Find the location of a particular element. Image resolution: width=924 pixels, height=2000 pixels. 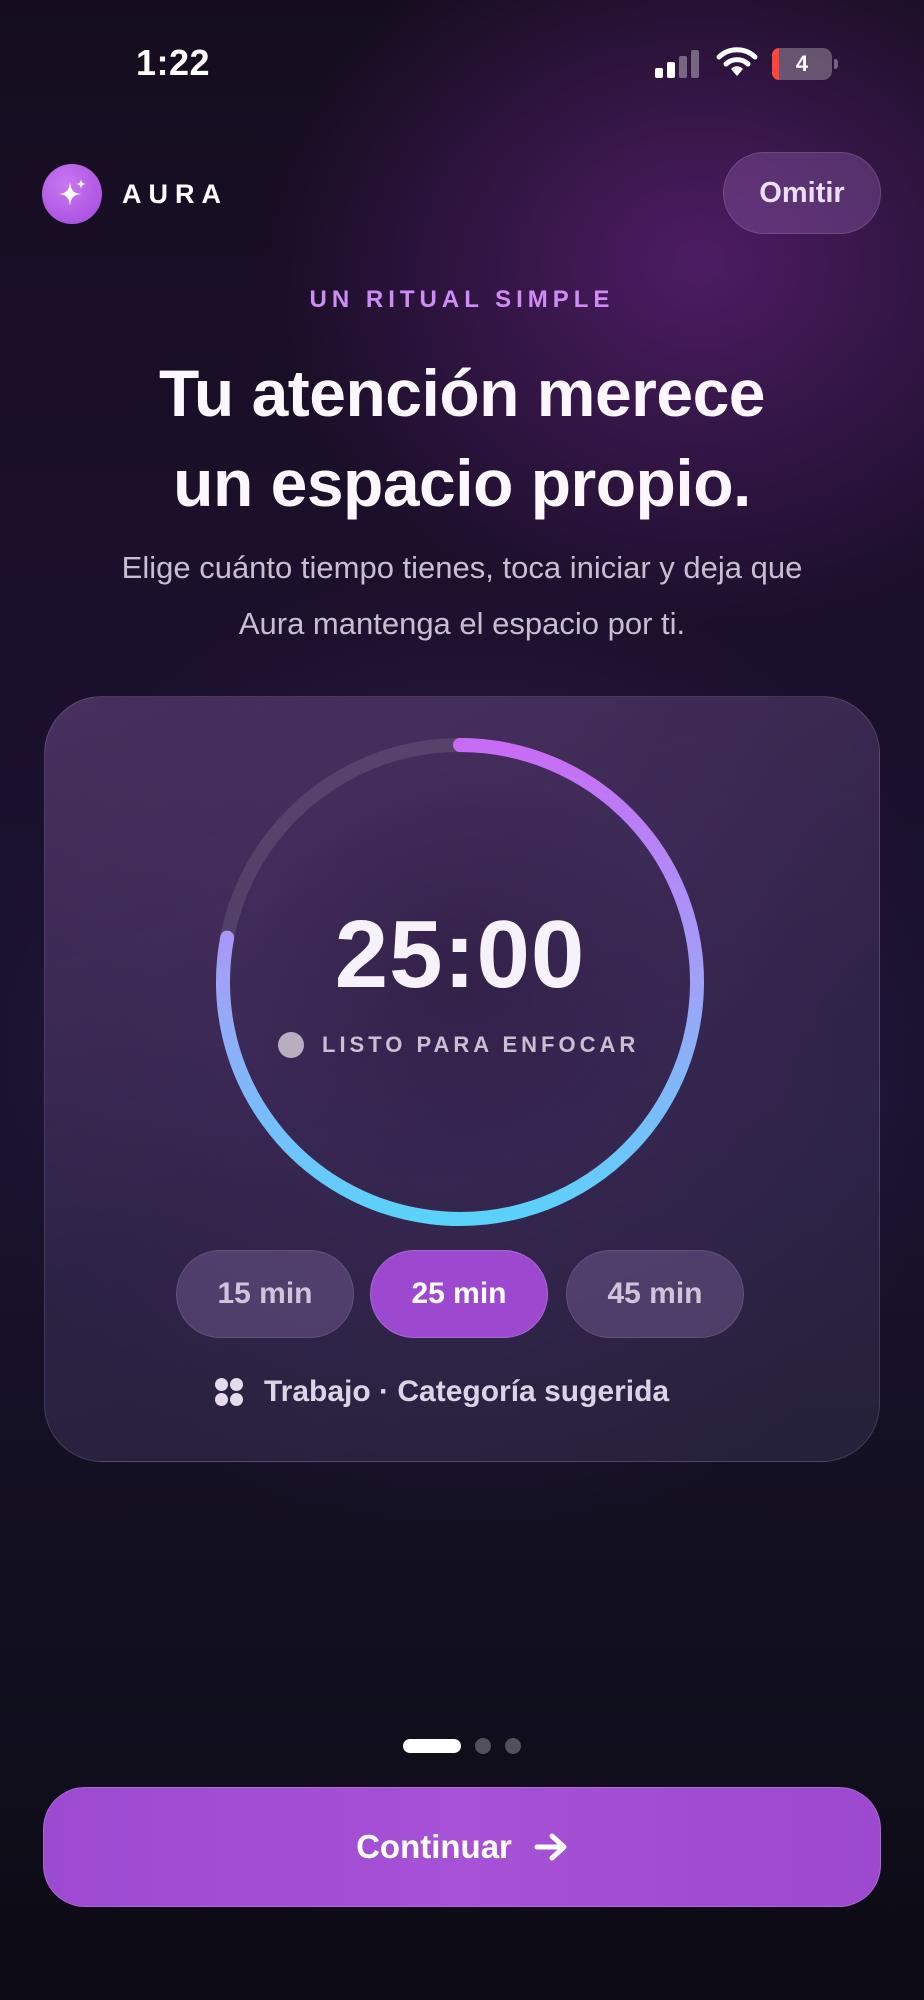

arrow-right-icon is located at coordinates (551, 1847).